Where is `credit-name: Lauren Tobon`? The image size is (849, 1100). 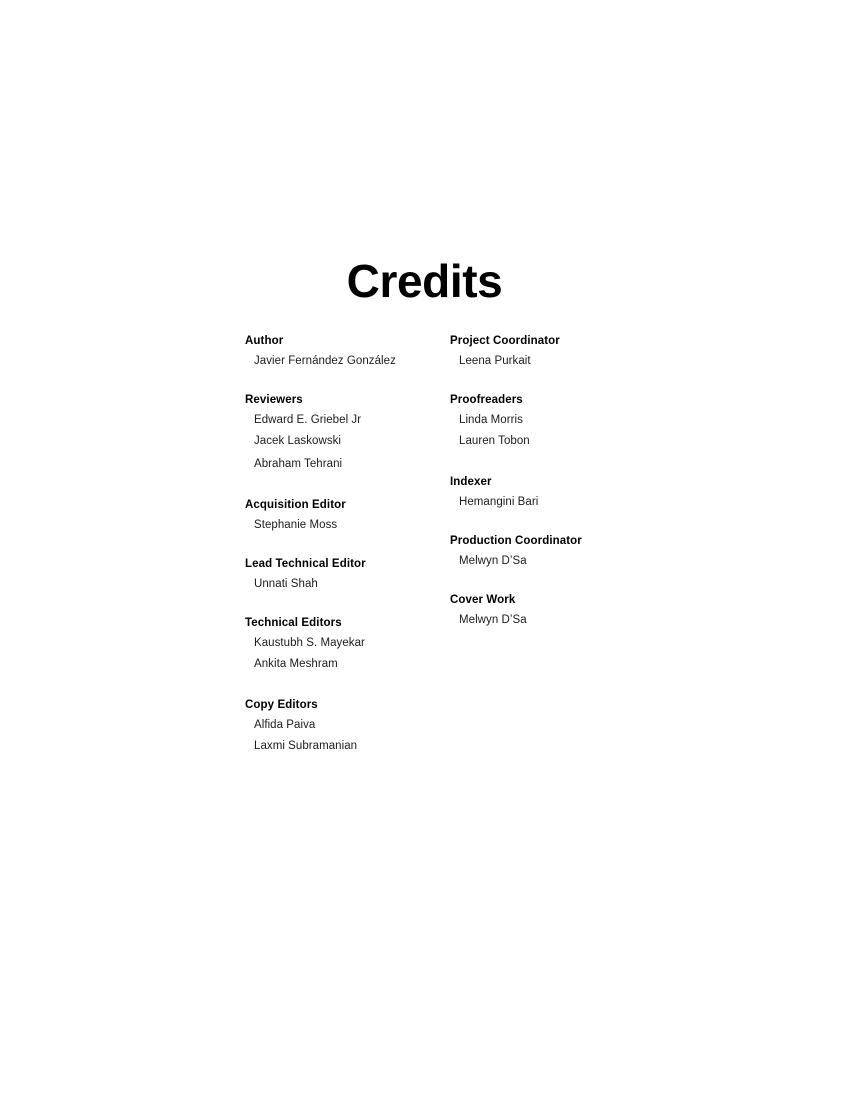 credit-name: Lauren Tobon is located at coordinates (494, 441).